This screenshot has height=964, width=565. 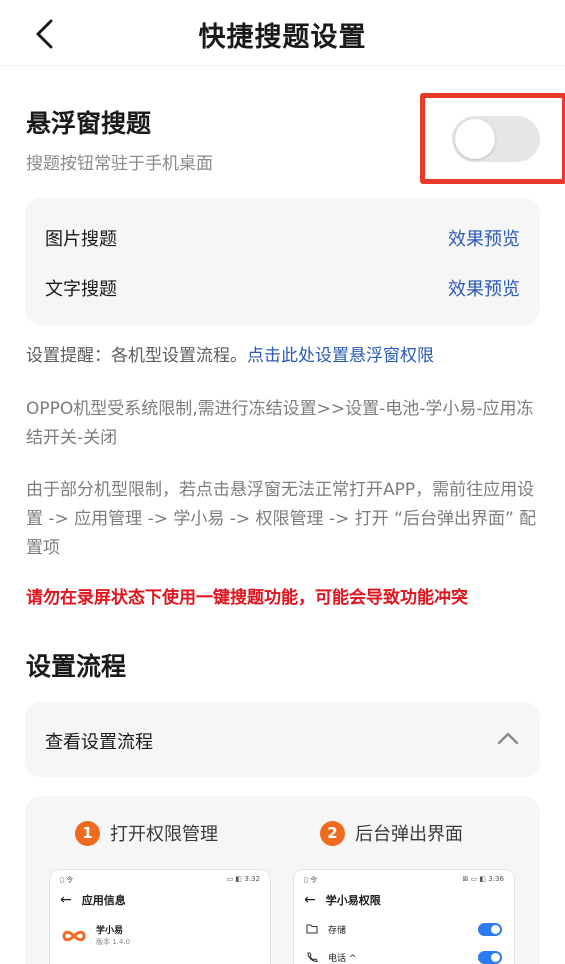 I want to click on text-search-preview-link: 效果预览, so click(x=484, y=288).